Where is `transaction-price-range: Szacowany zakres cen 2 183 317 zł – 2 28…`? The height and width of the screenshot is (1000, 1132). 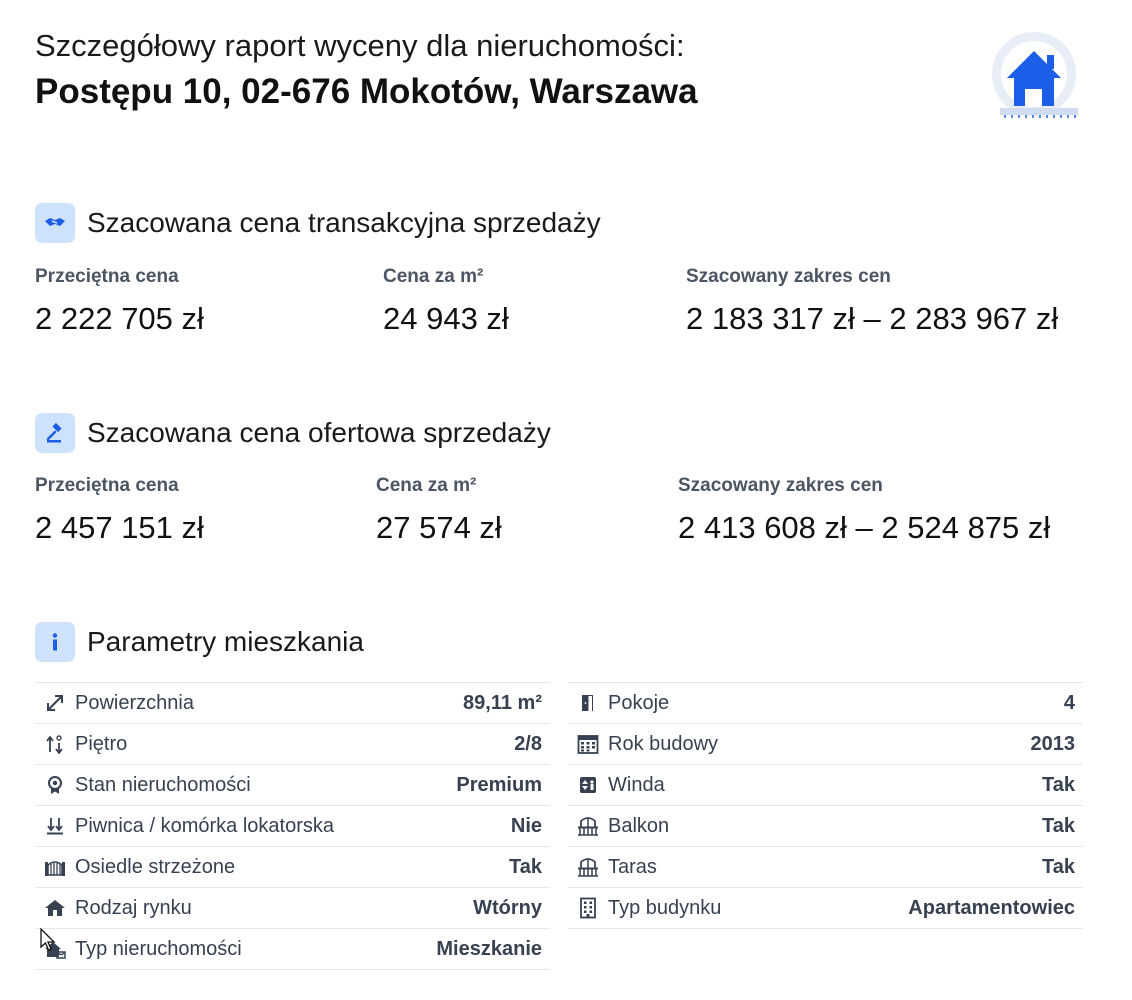
transaction-price-range: Szacowany zakres cen 2 183 317 zł – 2 28… is located at coordinates (872, 302).